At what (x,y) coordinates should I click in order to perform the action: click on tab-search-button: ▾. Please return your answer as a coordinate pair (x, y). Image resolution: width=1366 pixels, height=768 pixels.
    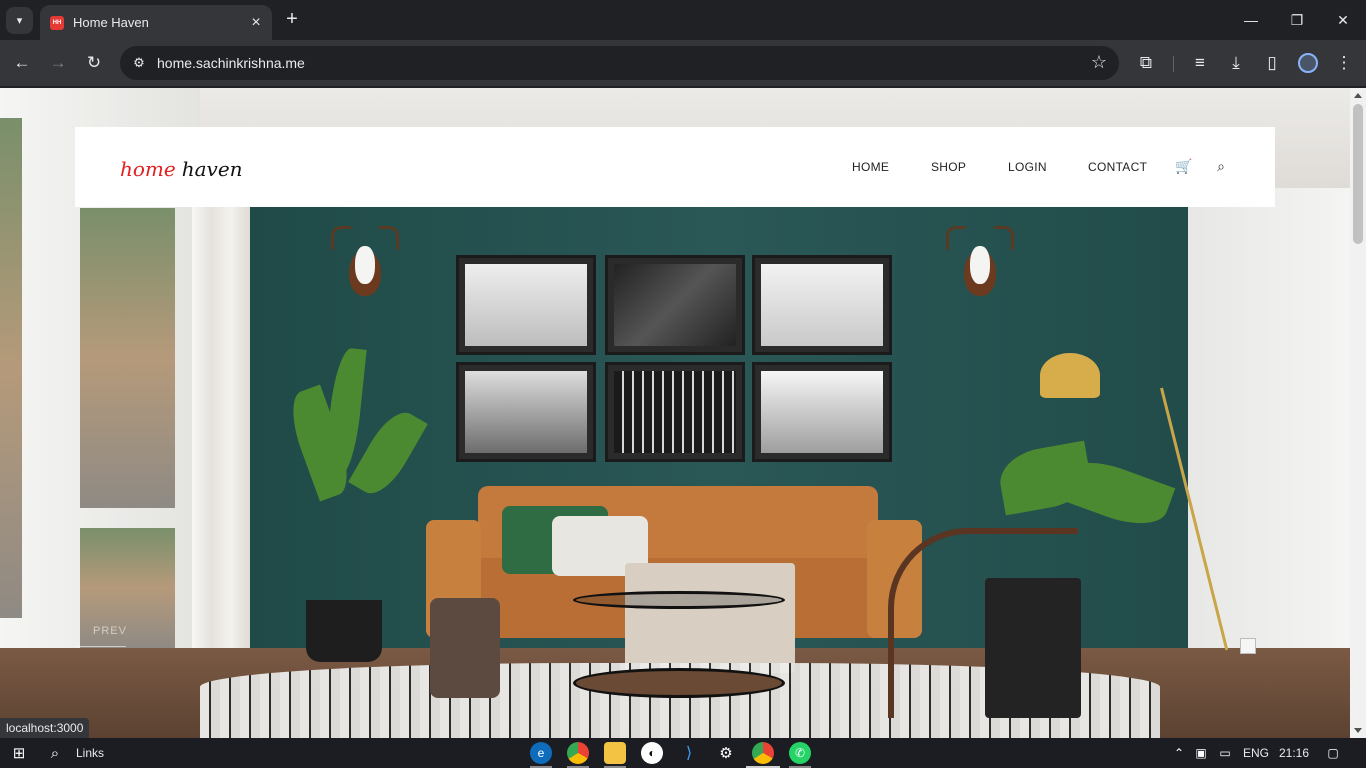
    Looking at the image, I should click on (19, 20).